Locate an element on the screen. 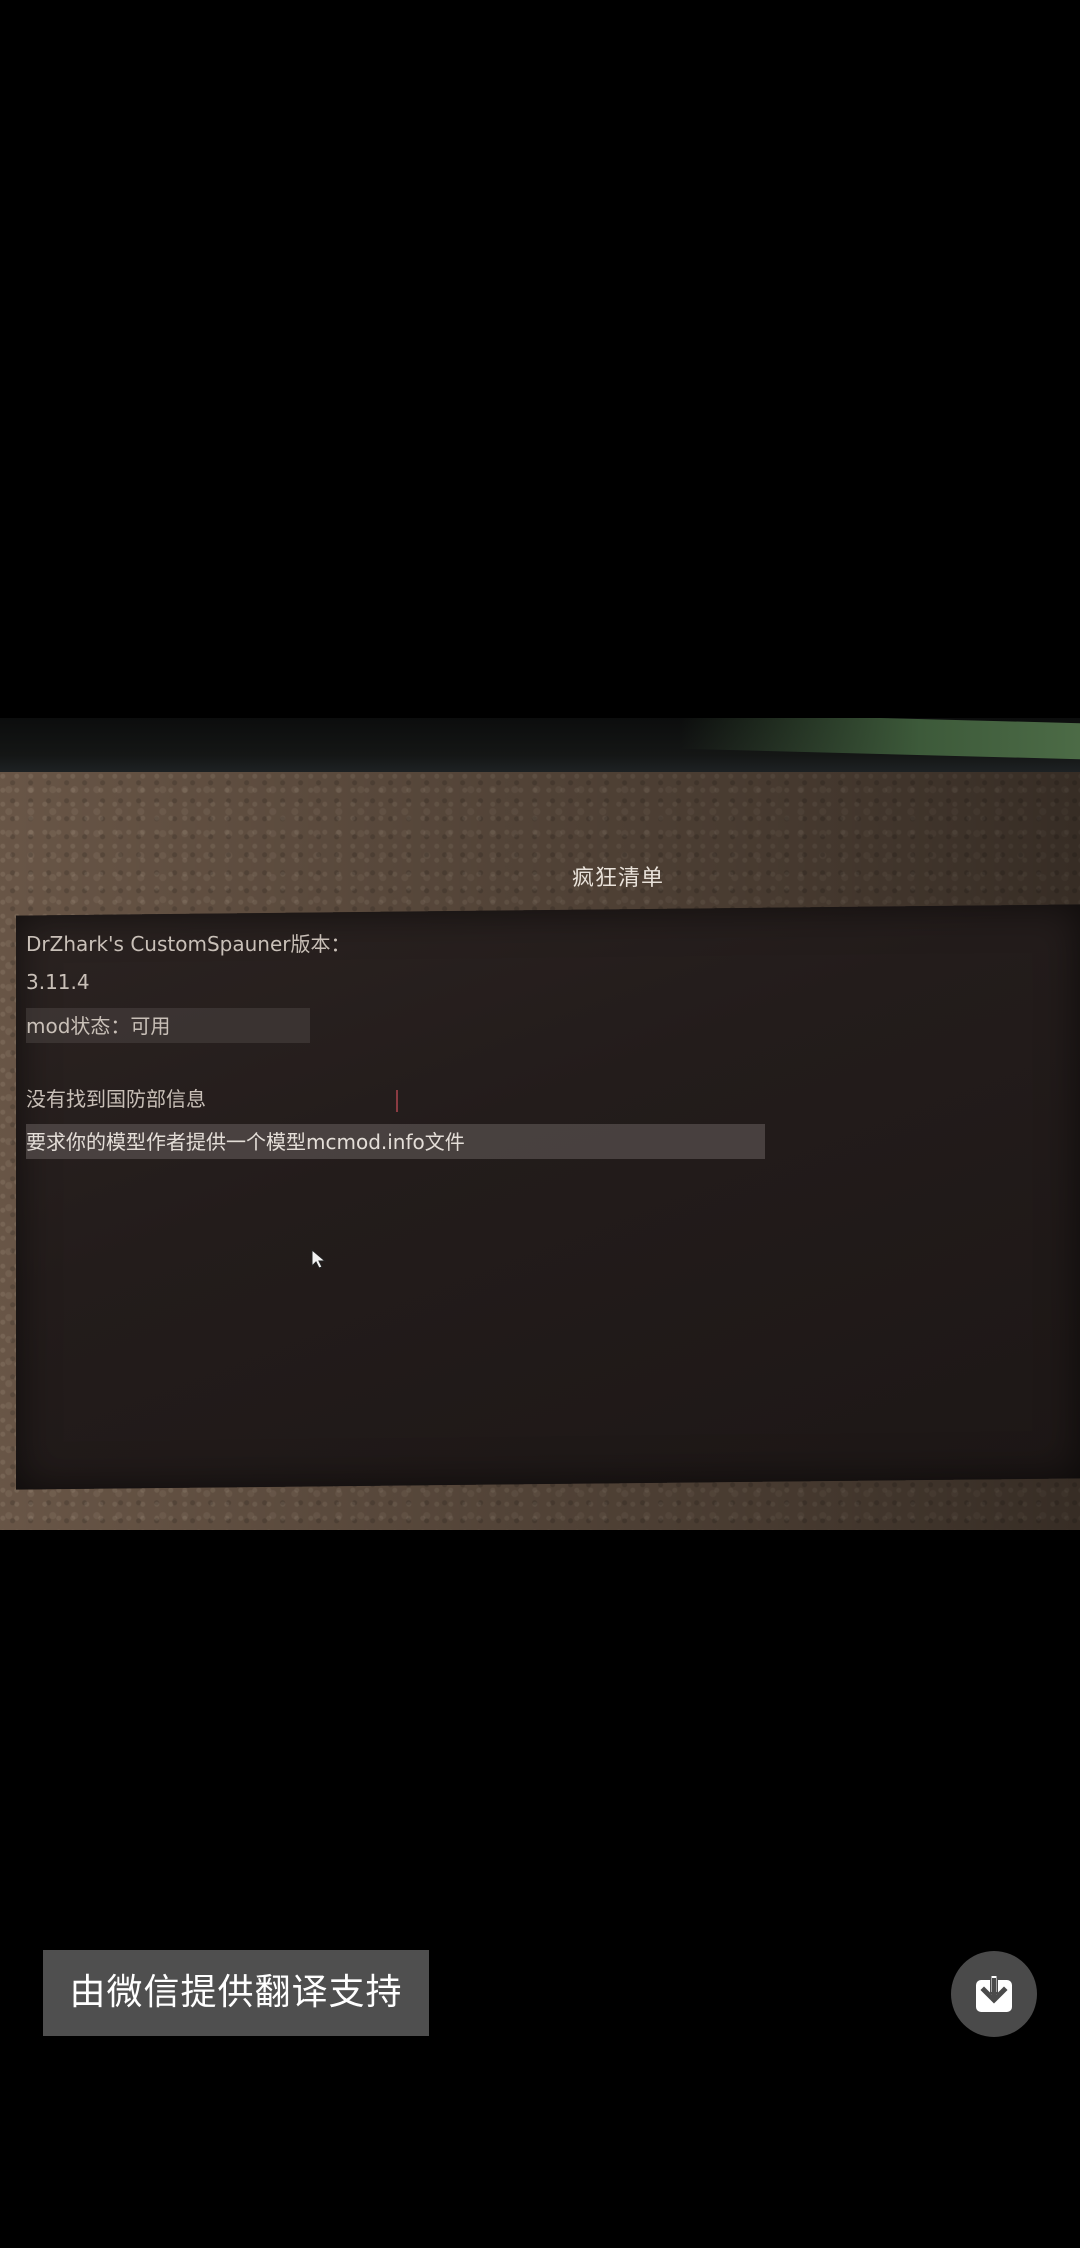 The image size is (1080, 2248). mod-version: 3.11.4 is located at coordinates (58, 982).